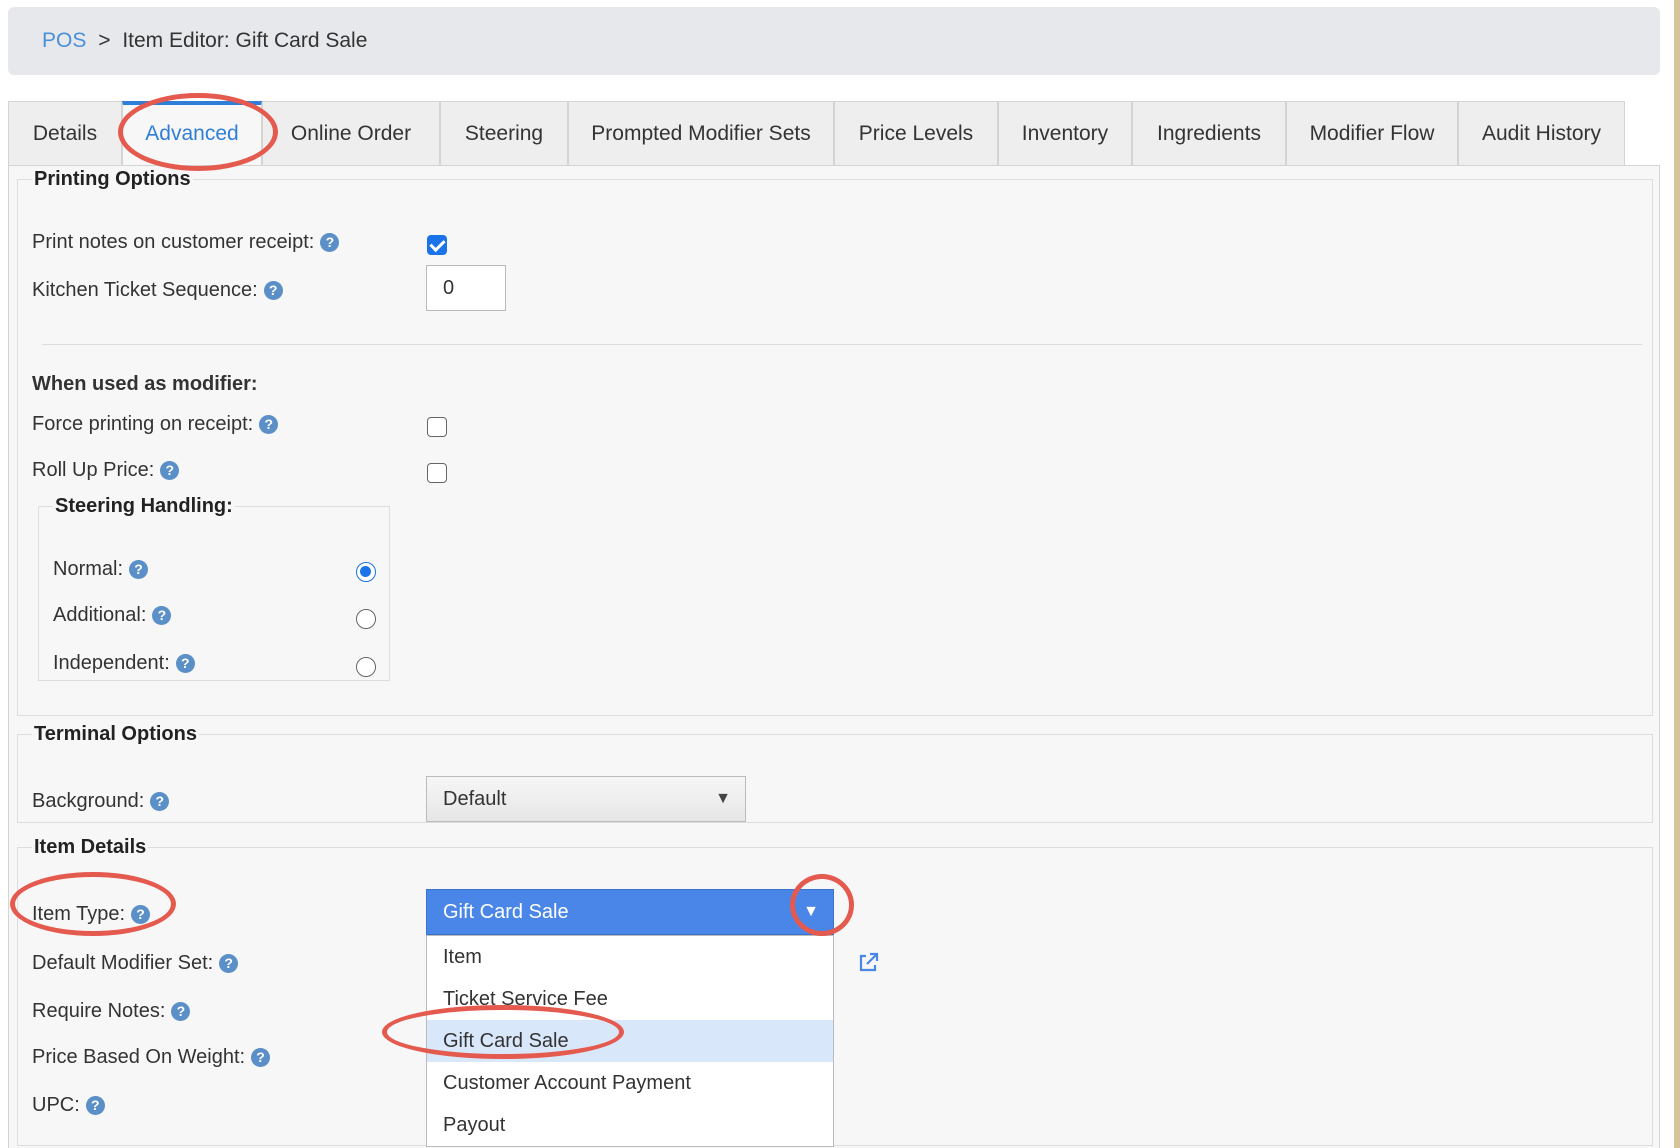 The height and width of the screenshot is (1148, 1680). I want to click on terminal-options-legend: Terminal Options, so click(115, 734).